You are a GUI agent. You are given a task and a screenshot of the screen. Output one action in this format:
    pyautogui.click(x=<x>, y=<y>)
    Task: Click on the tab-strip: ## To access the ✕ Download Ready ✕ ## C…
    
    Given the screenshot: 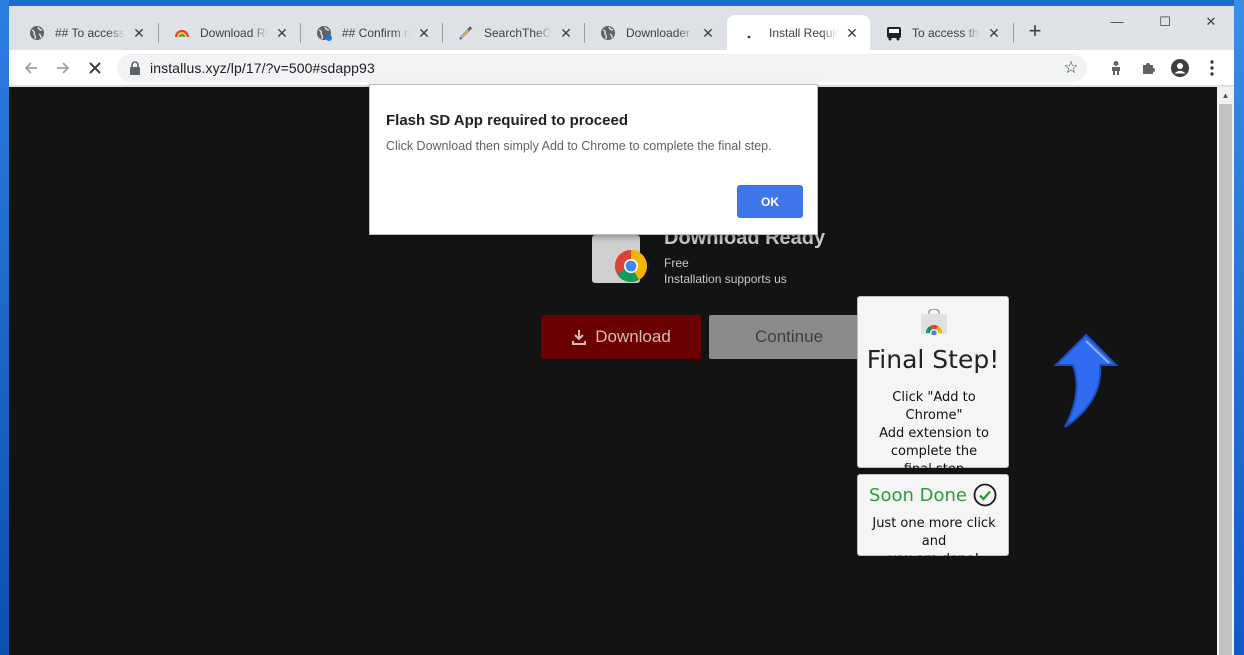 What is the action you would take?
    pyautogui.click(x=621, y=28)
    